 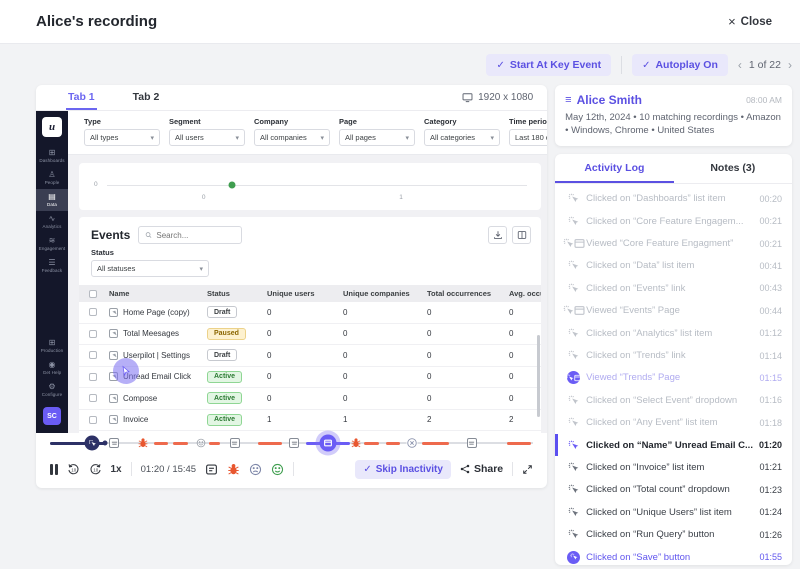 What do you see at coordinates (93, 293) in the screenshot?
I see `select-all-checkbox` at bounding box center [93, 293].